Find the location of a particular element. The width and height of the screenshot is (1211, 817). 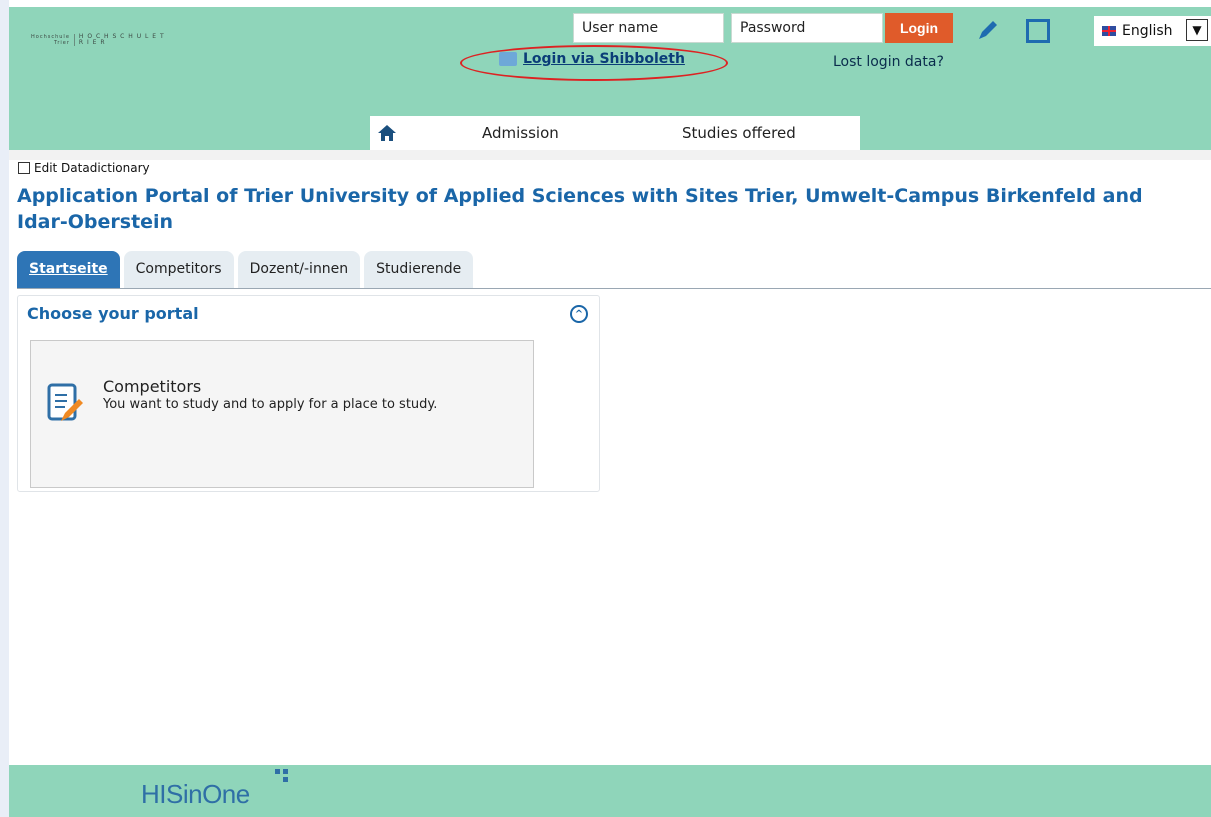

shibboleth-label: Login via Shibboleth is located at coordinates (604, 59).